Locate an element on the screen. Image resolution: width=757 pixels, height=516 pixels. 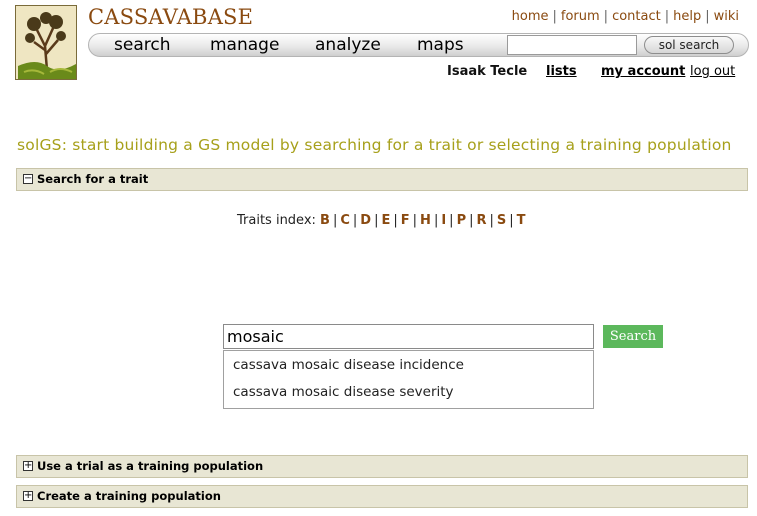
contact-link: contact is located at coordinates (636, 16).